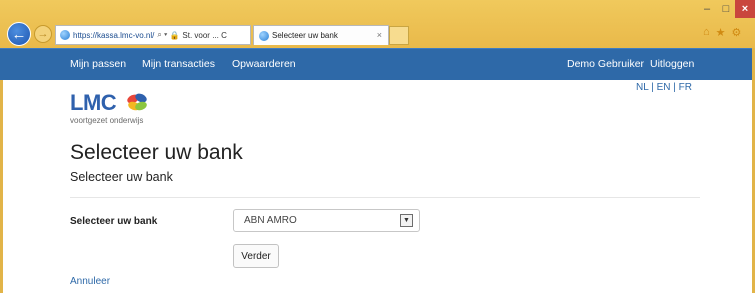 The image size is (755, 293). I want to click on lock-icon: 🔒, so click(174, 35).